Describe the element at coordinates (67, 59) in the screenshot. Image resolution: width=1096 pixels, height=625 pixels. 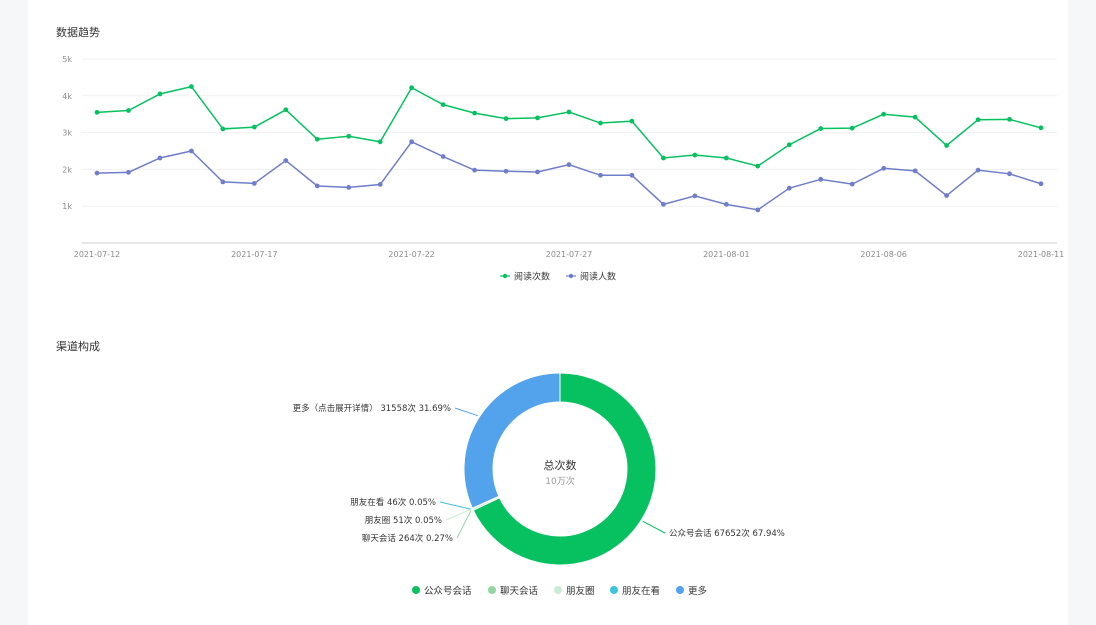
I see `y-tick-label: 5k` at that location.